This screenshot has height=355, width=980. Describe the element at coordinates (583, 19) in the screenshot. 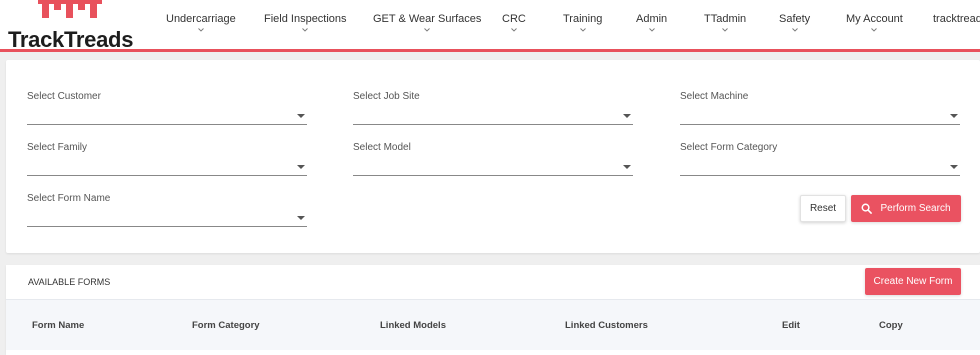

I see `nav-label: Training` at that location.